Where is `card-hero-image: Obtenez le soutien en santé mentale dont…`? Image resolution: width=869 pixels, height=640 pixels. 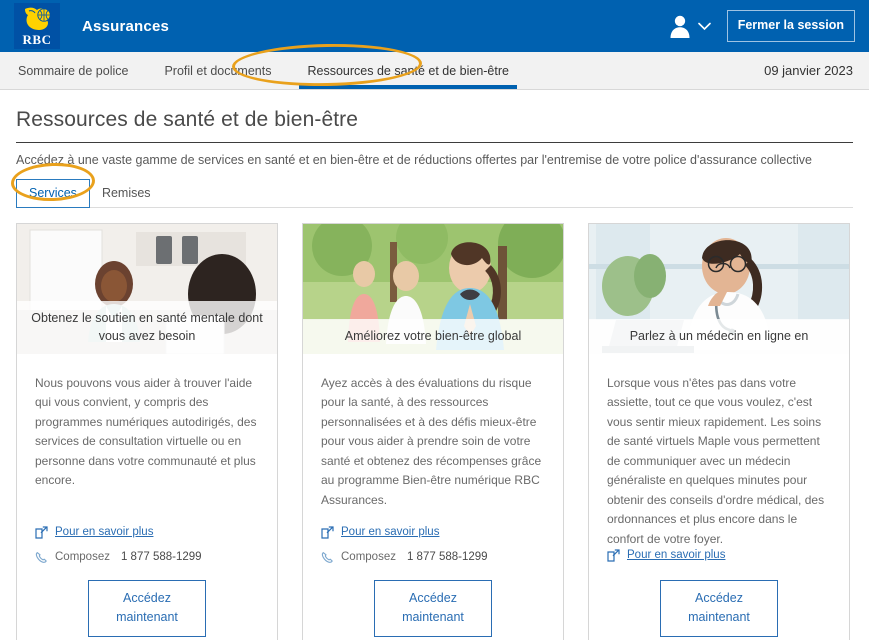 card-hero-image: Obtenez le soutien en santé mentale dont… is located at coordinates (147, 289).